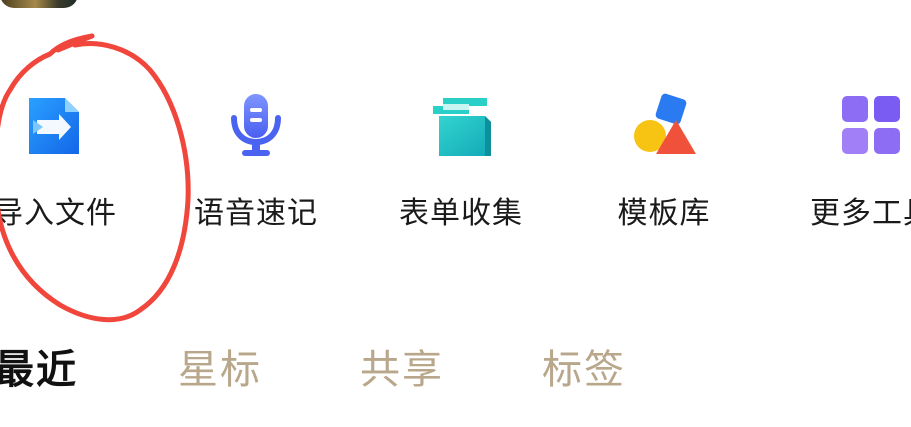 Image resolution: width=911 pixels, height=427 pixels. Describe the element at coordinates (860, 213) in the screenshot. I see `tool-label: 更多工具` at that location.